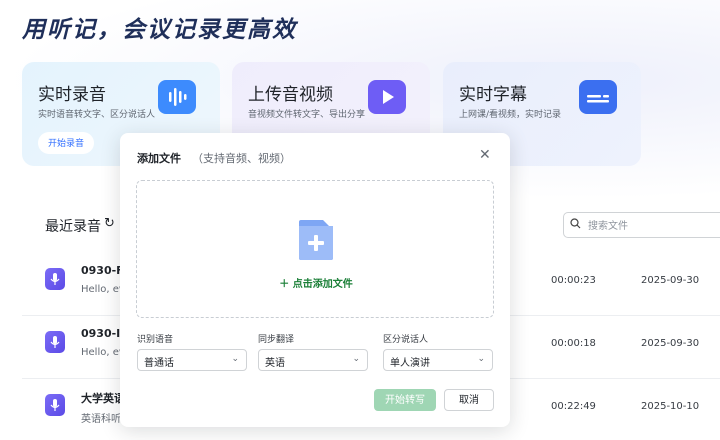 The height and width of the screenshot is (440, 720). What do you see at coordinates (286, 284) in the screenshot?
I see `plus-icon: ＋` at bounding box center [286, 284].